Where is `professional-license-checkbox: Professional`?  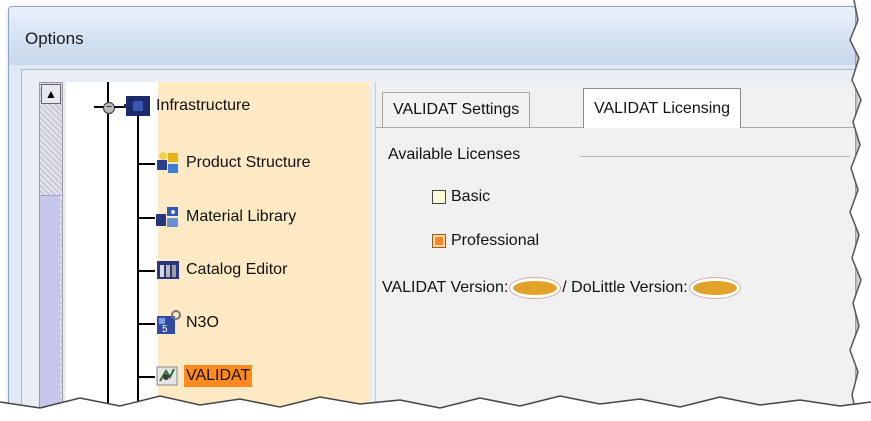 professional-license-checkbox: Professional is located at coordinates (485, 241).